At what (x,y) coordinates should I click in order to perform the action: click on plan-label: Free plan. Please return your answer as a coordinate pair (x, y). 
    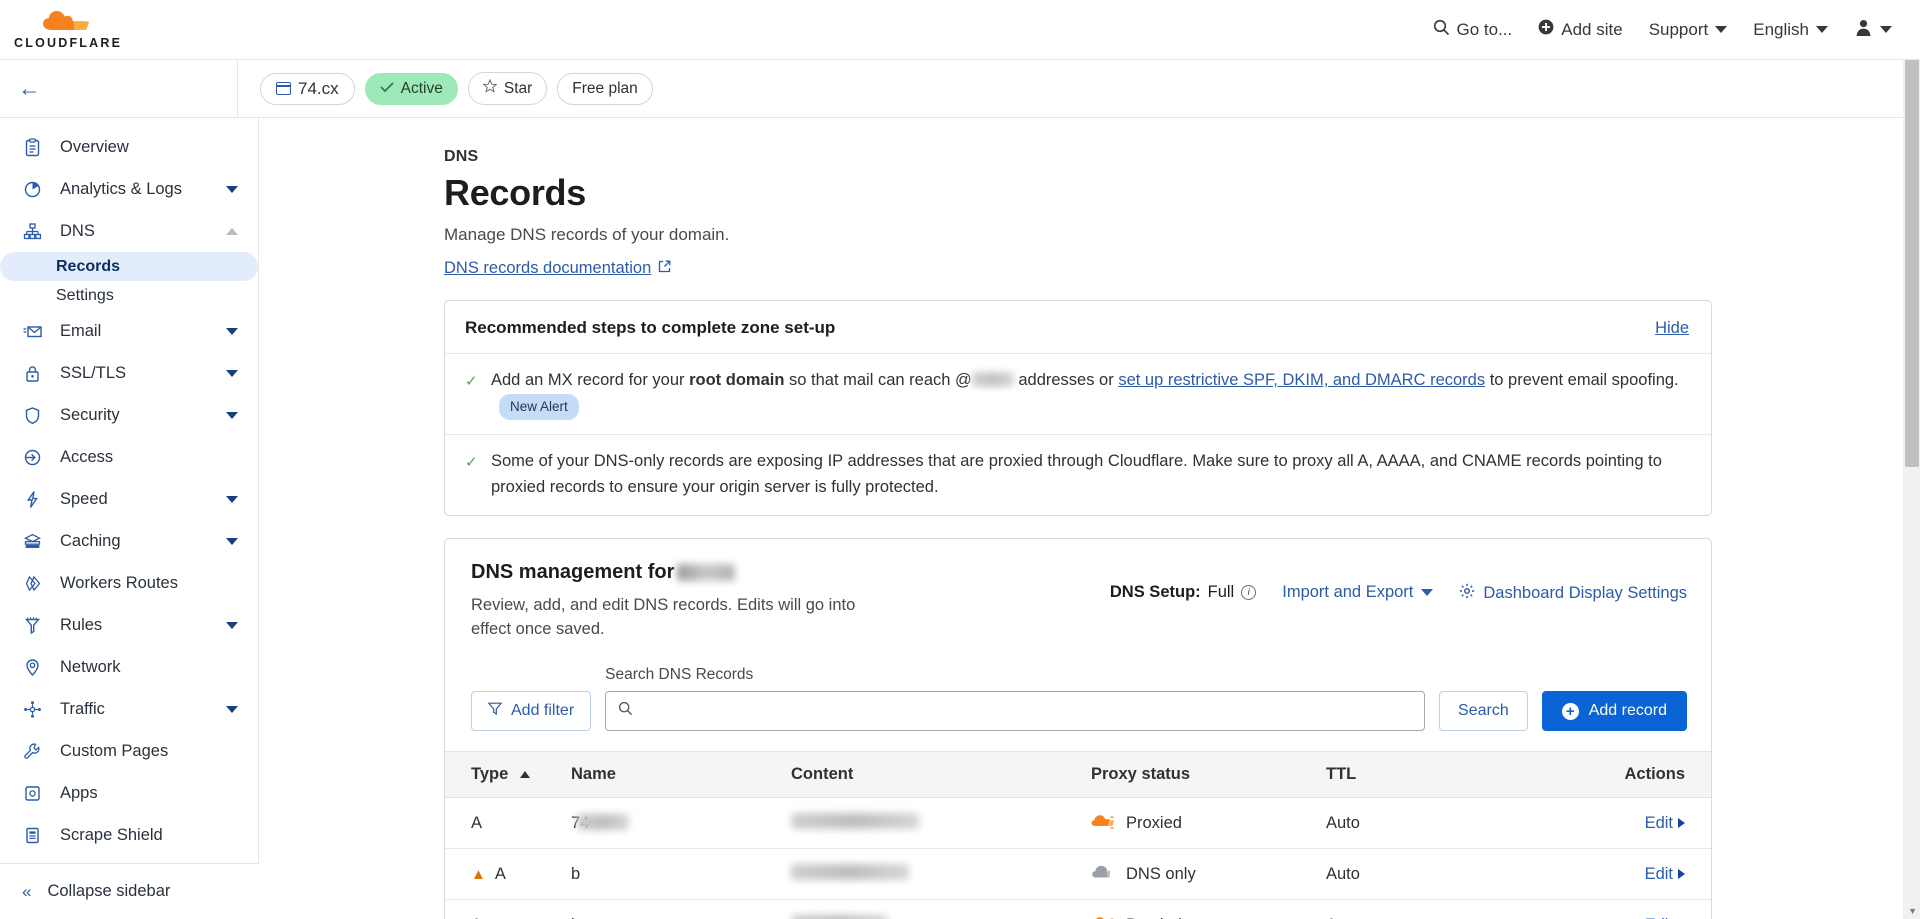
    Looking at the image, I should click on (605, 88).